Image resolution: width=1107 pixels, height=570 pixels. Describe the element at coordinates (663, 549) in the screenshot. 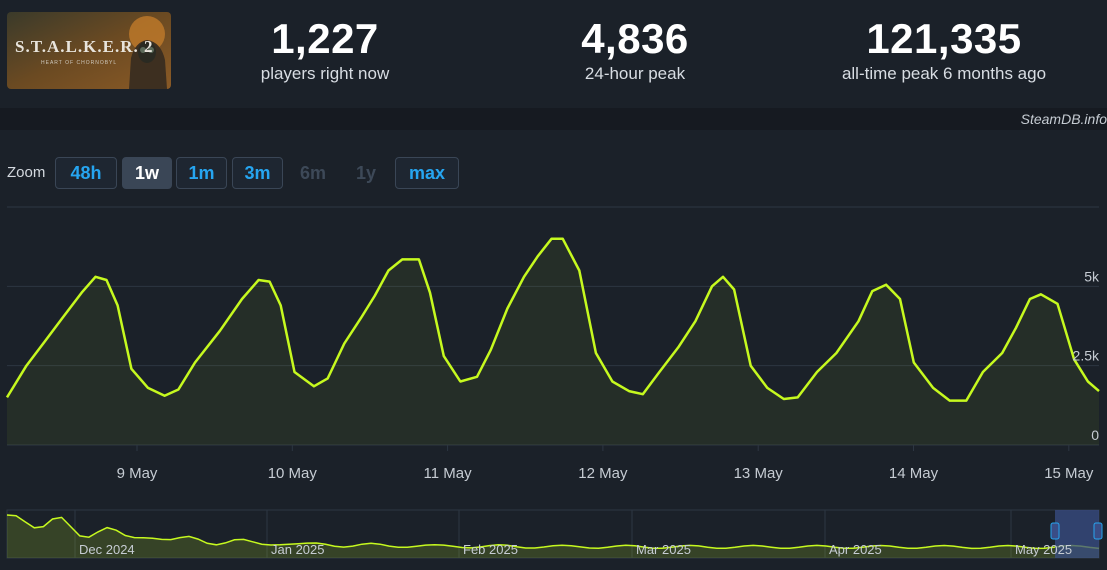

I see `navigator-label: Mar 2025` at that location.